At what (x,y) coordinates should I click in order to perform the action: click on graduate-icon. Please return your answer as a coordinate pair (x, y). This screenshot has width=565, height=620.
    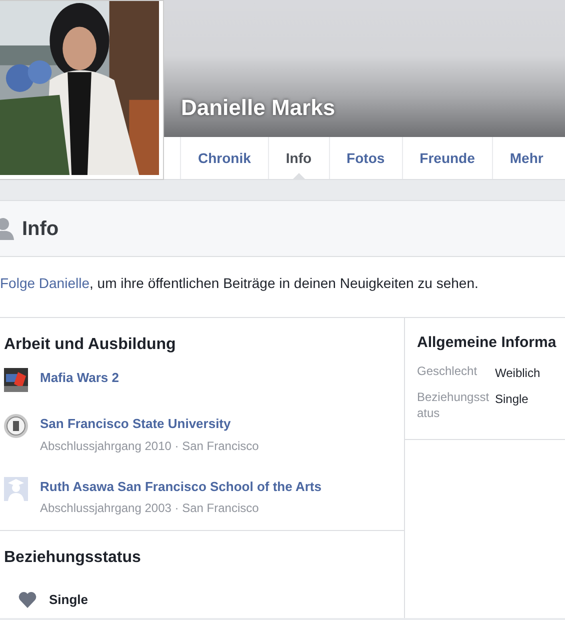
    Looking at the image, I should click on (16, 488).